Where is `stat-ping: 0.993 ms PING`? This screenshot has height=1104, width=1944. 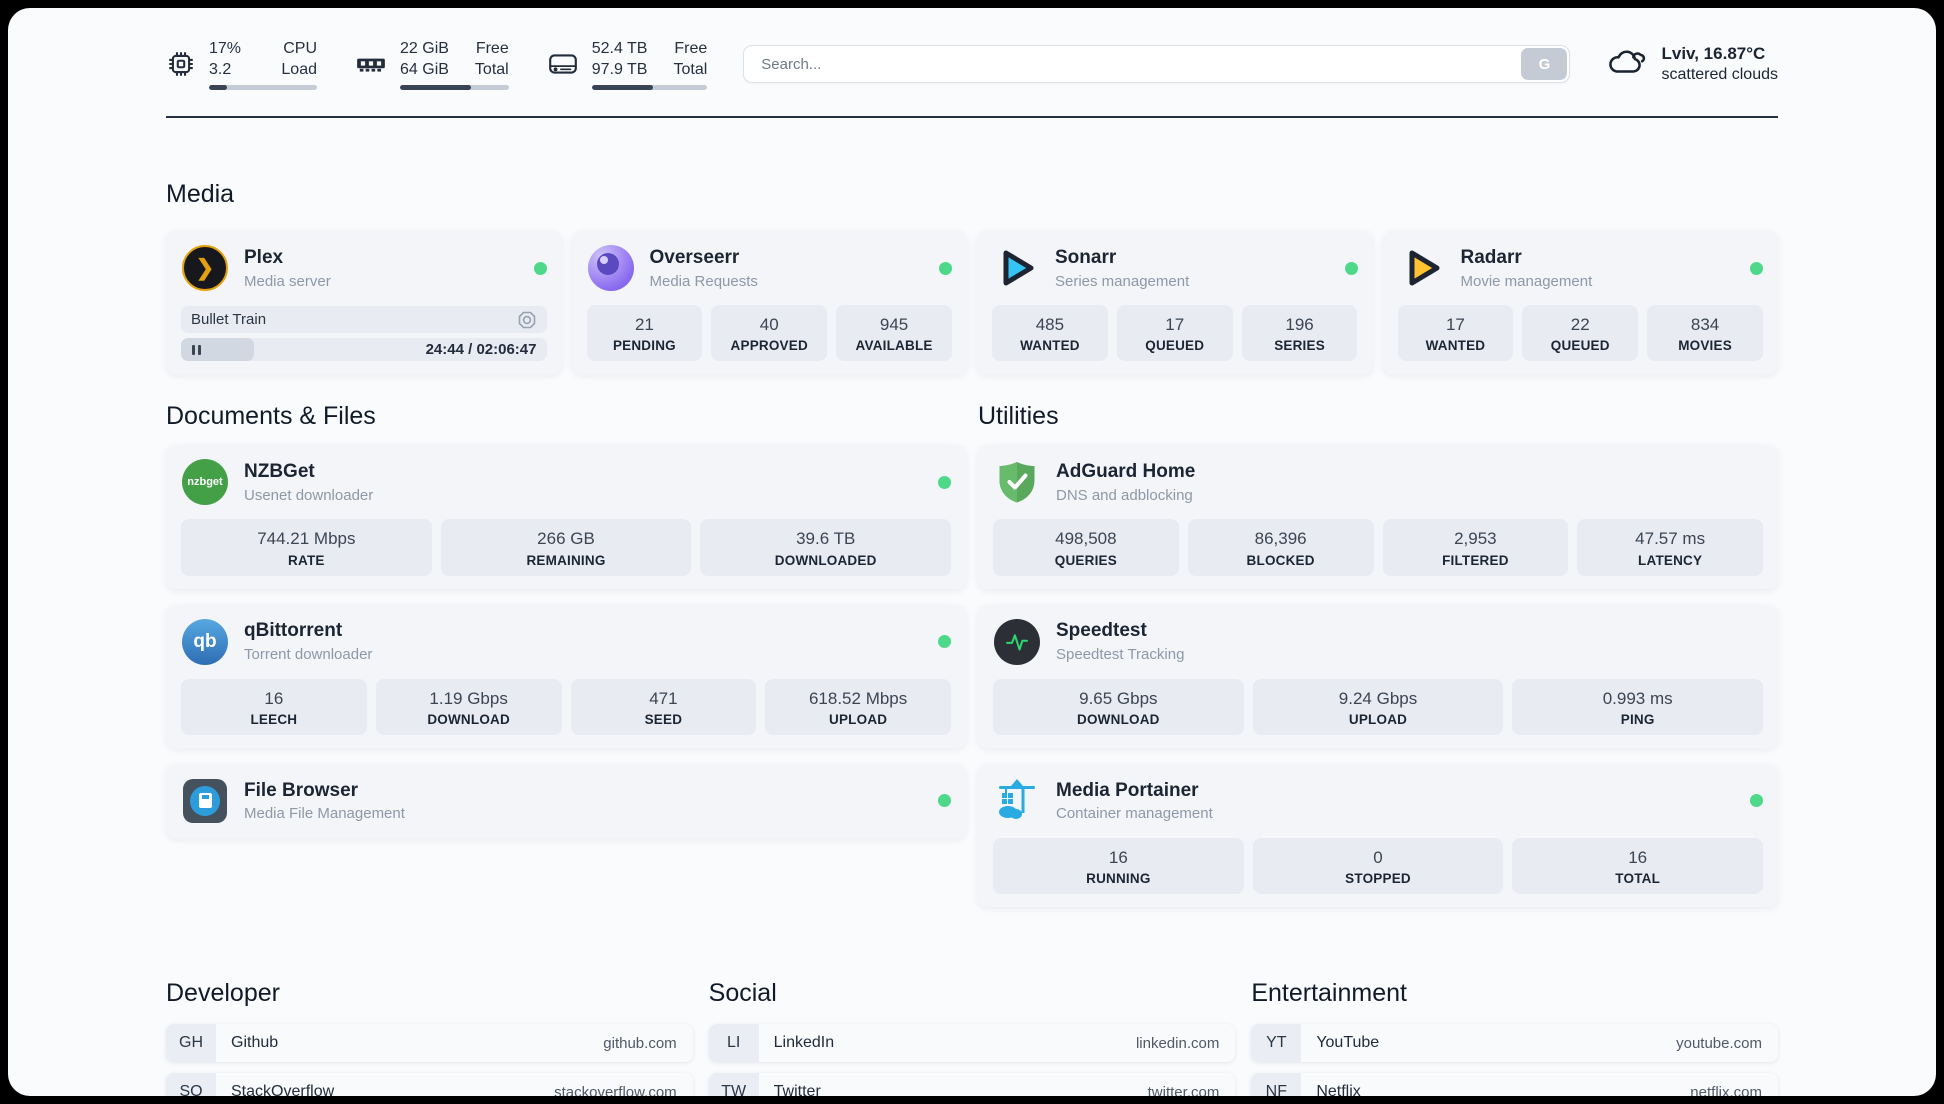
stat-ping: 0.993 ms PING is located at coordinates (1638, 706).